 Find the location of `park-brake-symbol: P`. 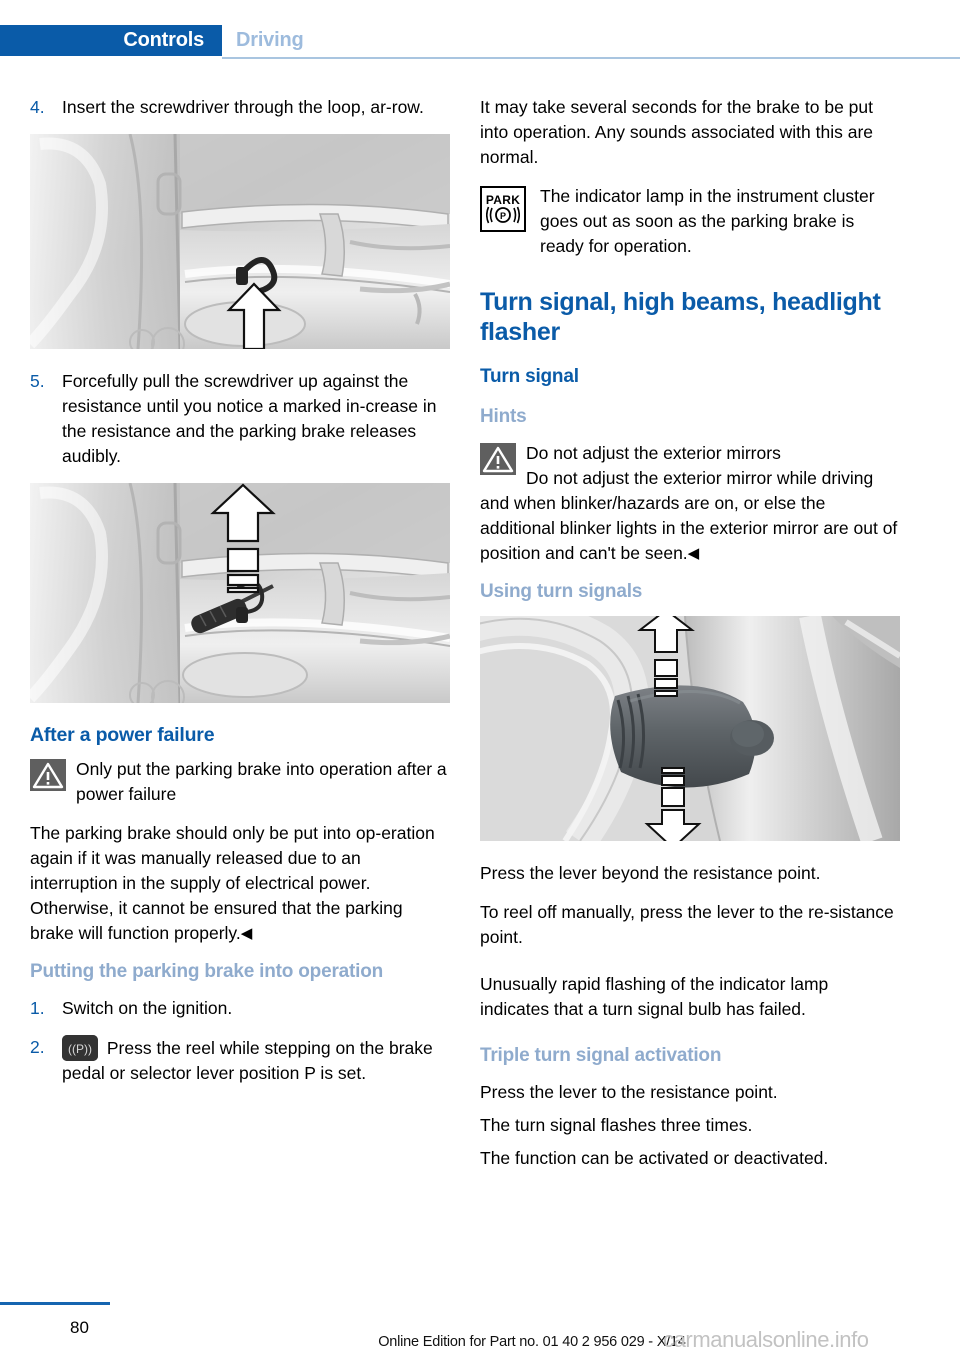

park-brake-symbol: P is located at coordinates (503, 215).